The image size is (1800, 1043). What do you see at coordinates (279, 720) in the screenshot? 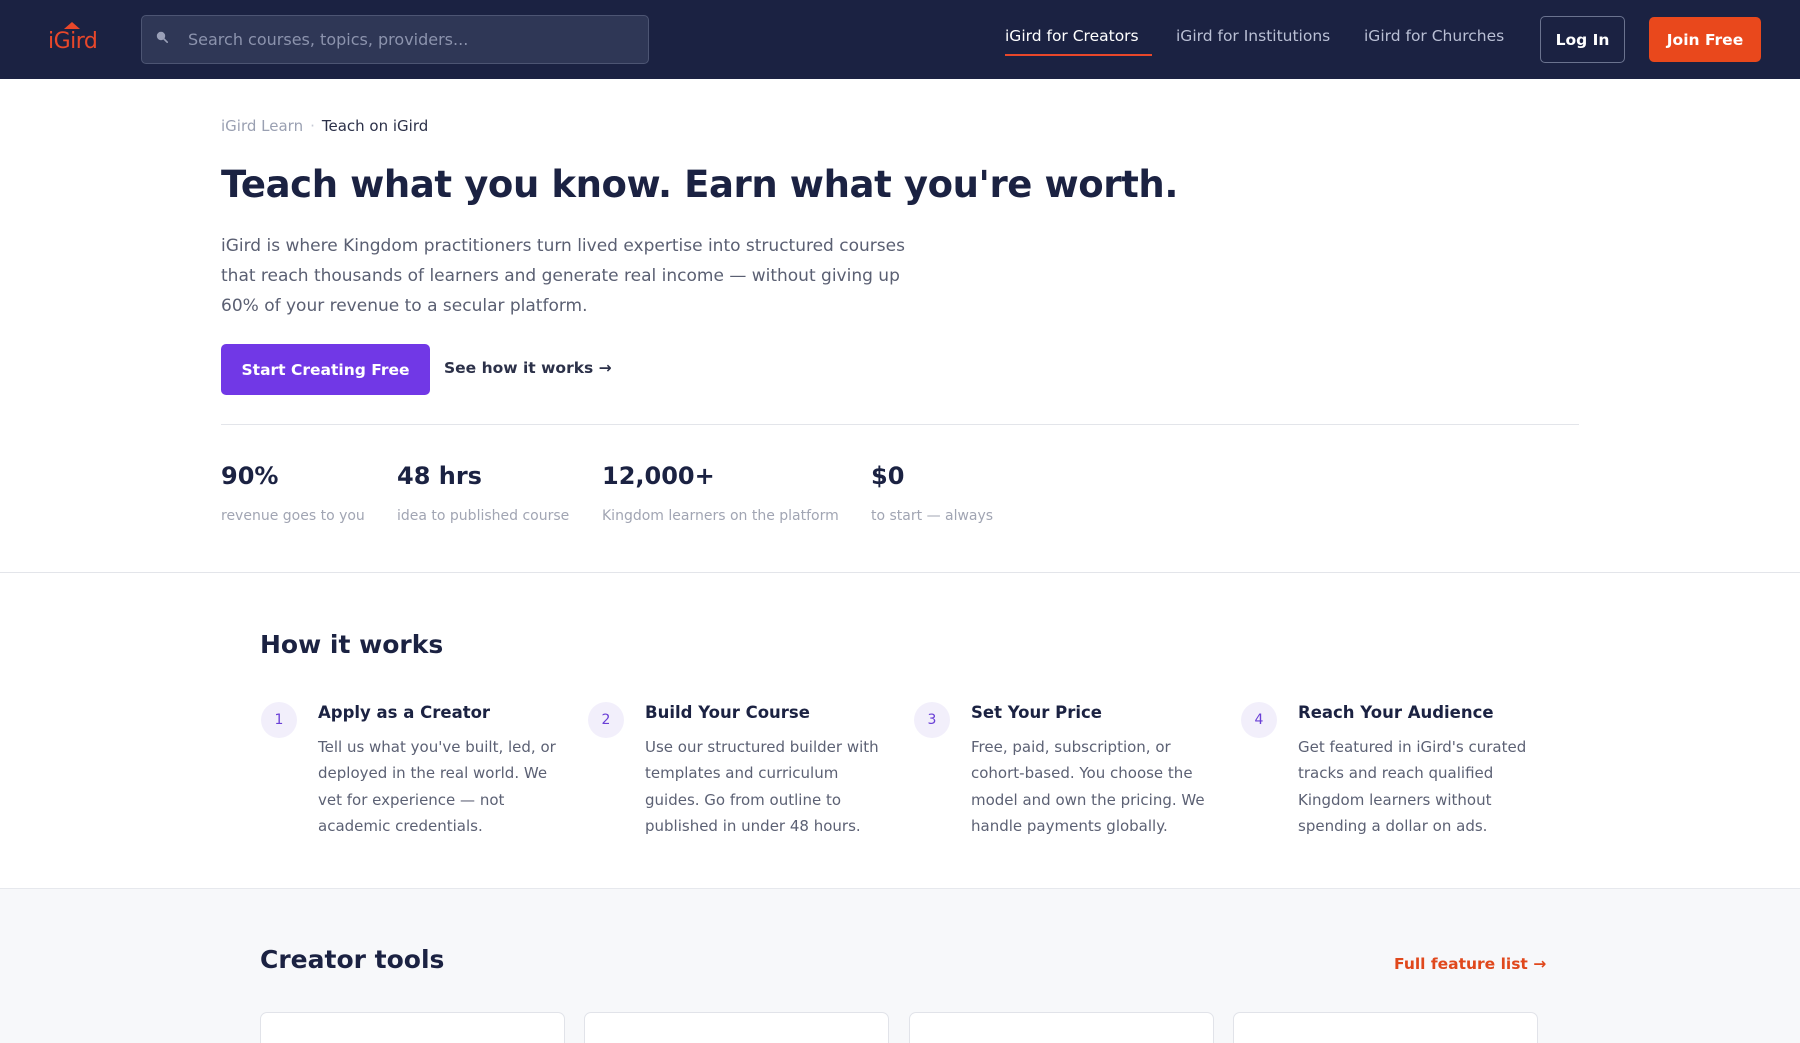
I see `step-number-badge: 1` at bounding box center [279, 720].